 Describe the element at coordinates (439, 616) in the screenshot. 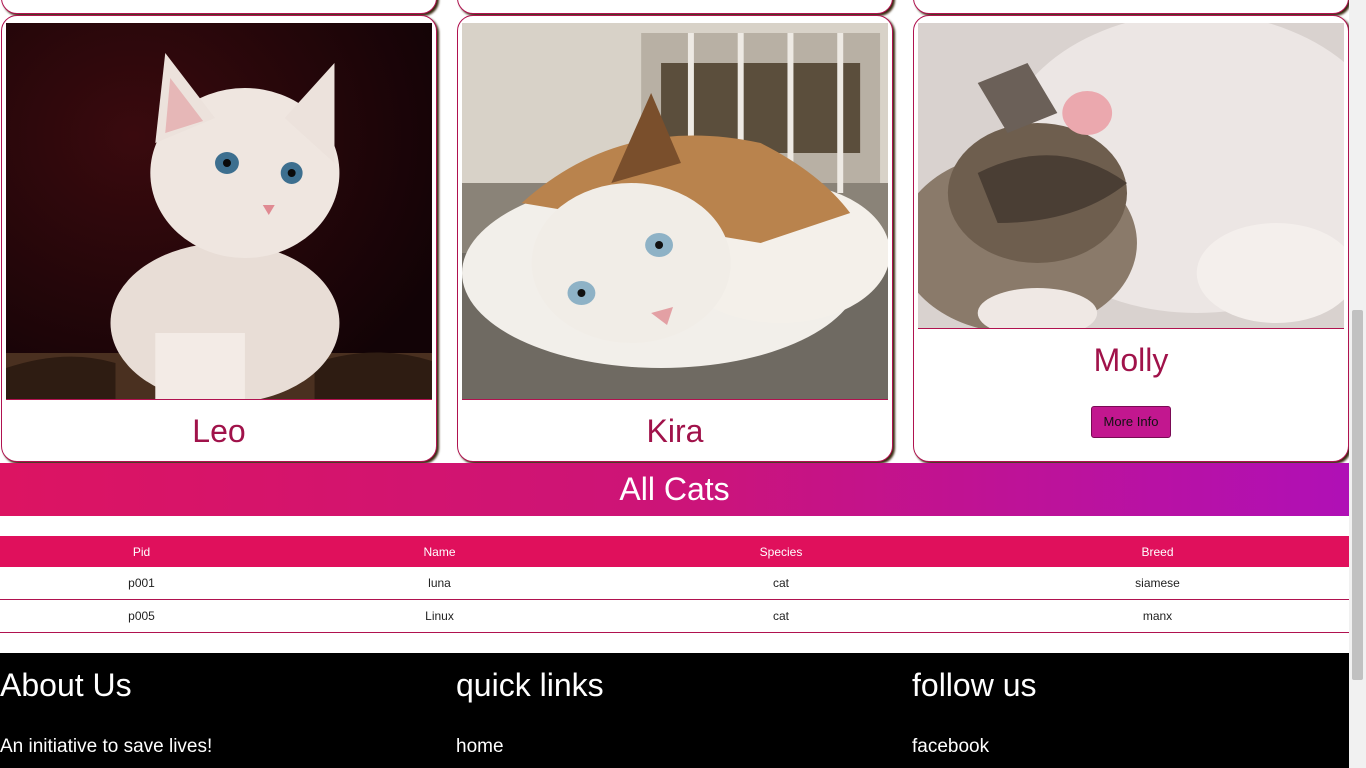

I see `cell-name: Linux` at that location.